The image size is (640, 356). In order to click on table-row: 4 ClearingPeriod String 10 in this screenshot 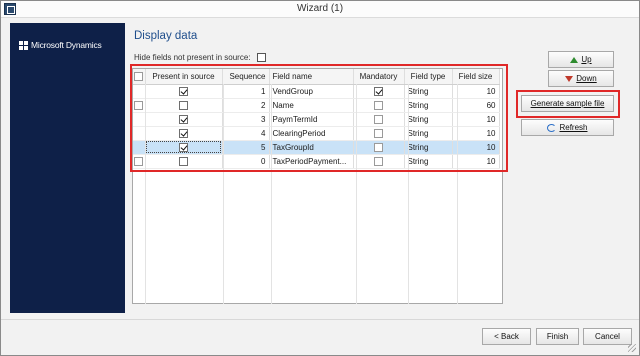, I will do `click(316, 133)`.